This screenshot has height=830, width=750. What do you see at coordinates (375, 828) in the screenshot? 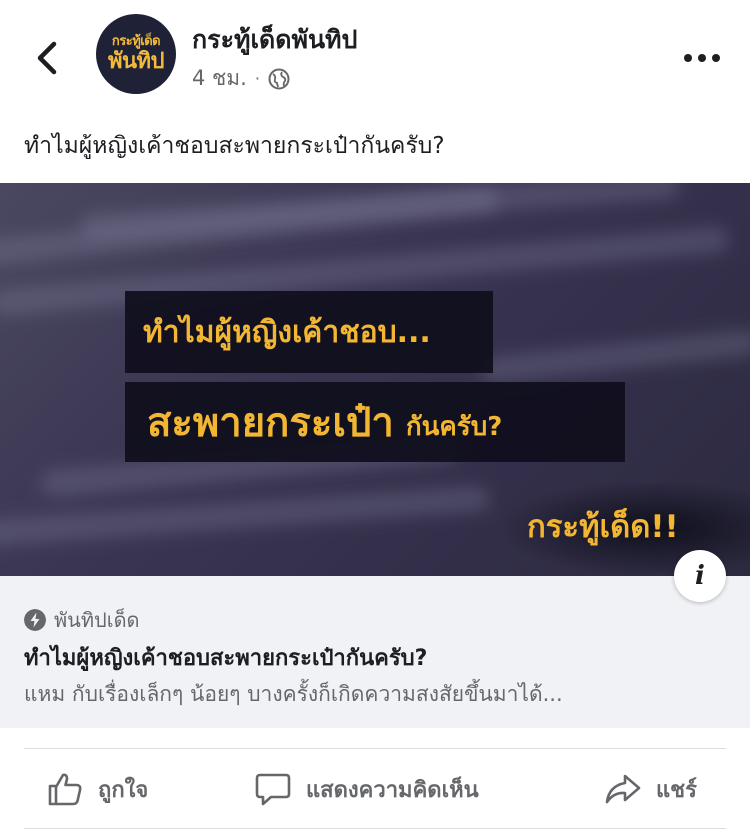
I see `divider` at bounding box center [375, 828].